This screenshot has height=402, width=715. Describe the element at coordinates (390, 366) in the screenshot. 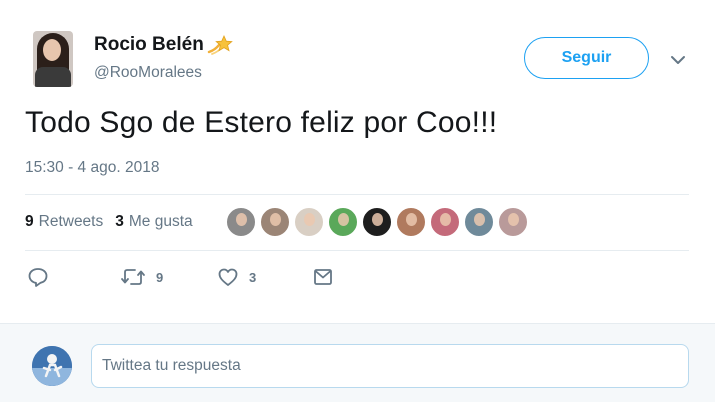

I see `reply-input: Twittea tu respuesta` at that location.